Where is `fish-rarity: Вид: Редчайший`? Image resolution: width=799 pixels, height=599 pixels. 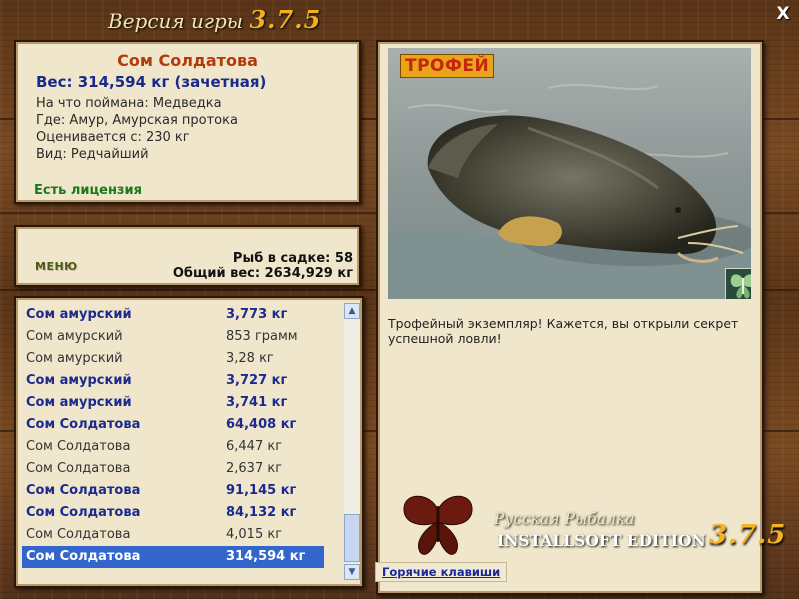 fish-rarity: Вид: Редчайший is located at coordinates (92, 154).